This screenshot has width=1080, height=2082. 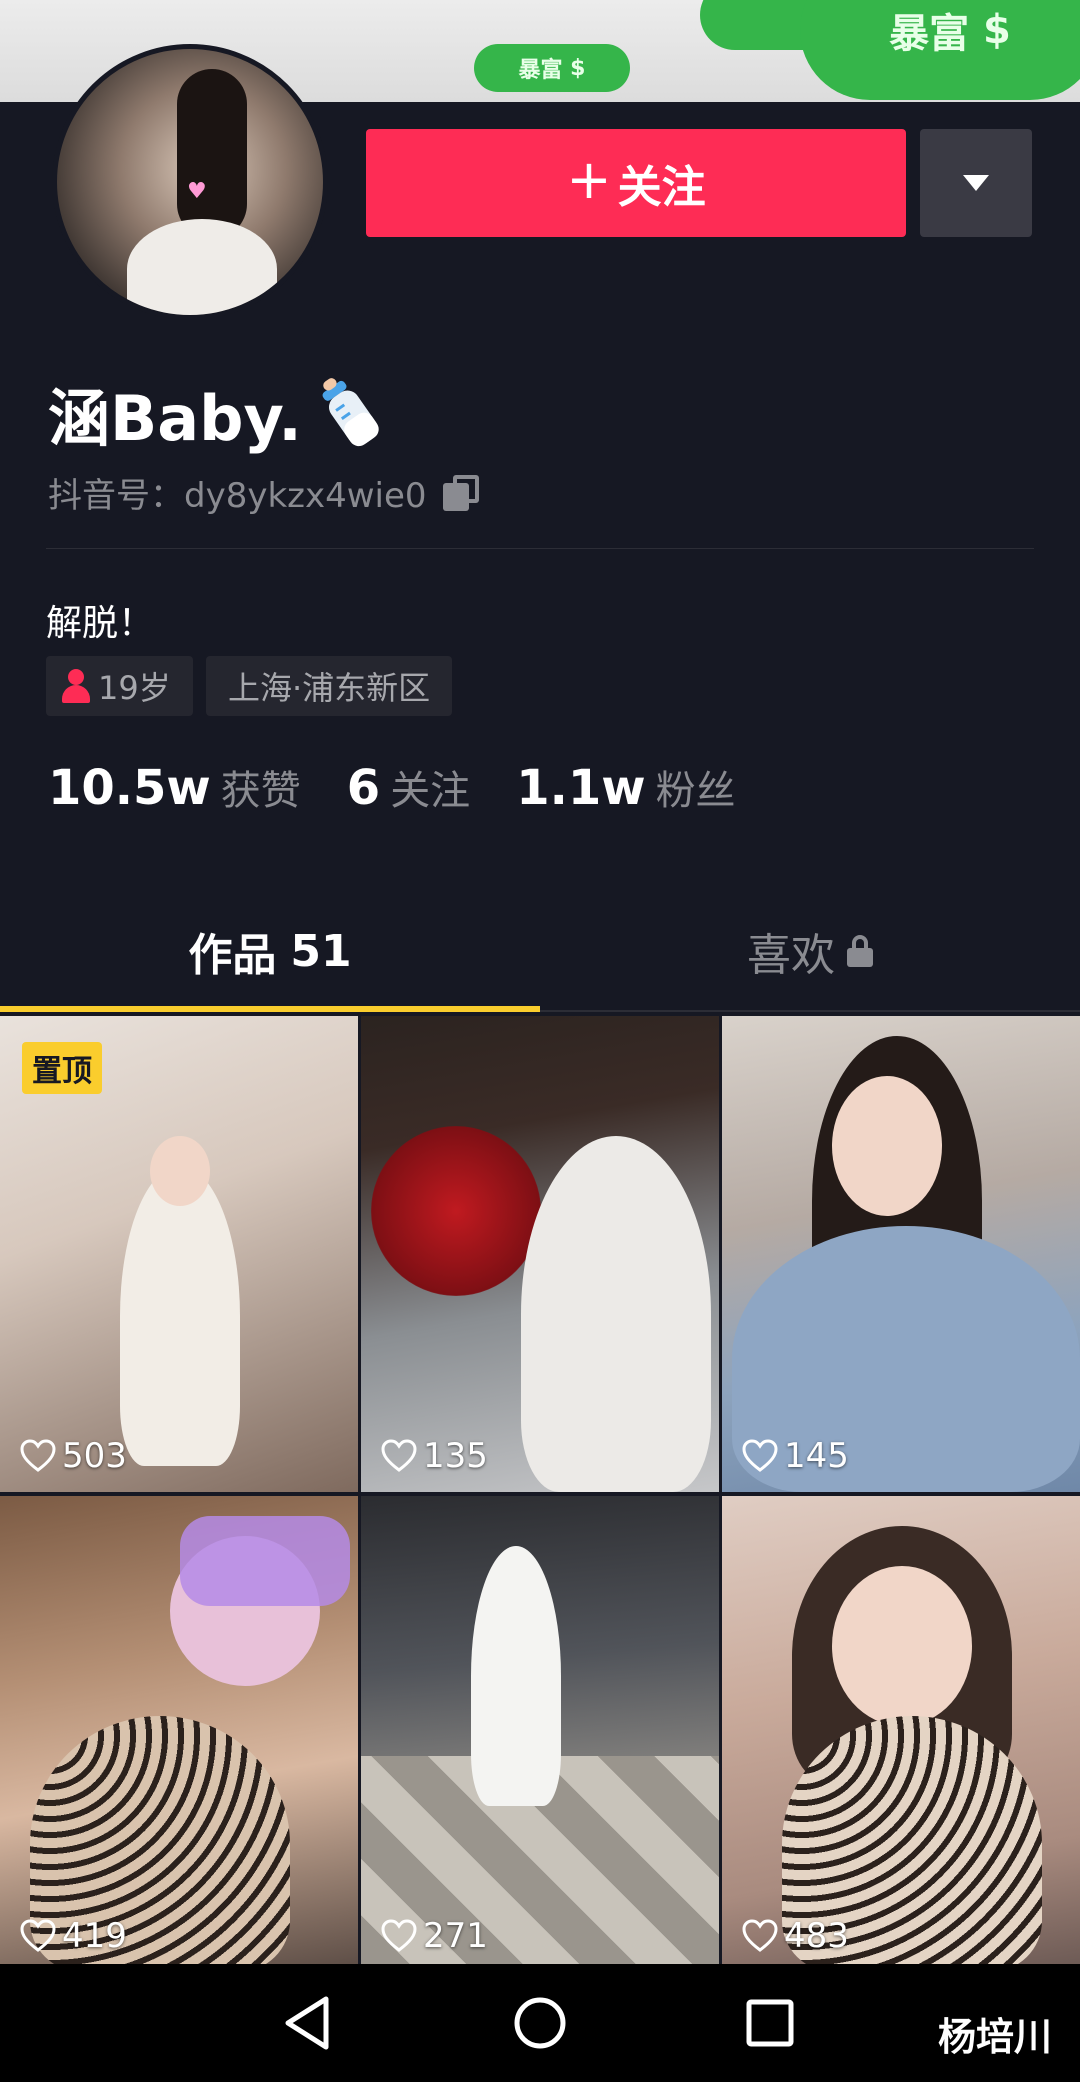 I want to click on caret-down-icon, so click(x=976, y=183).